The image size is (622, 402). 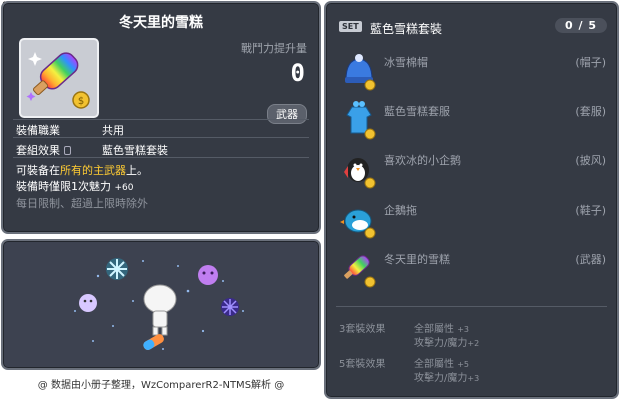 I want to click on avatar, so click(x=160, y=310).